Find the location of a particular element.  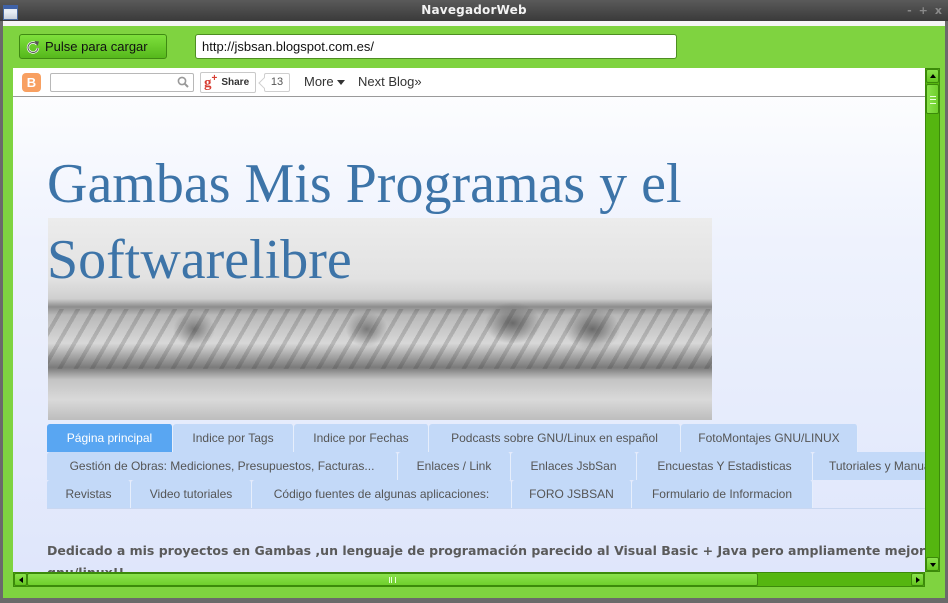

tab-foro: FORO JSBSAN is located at coordinates (572, 494).